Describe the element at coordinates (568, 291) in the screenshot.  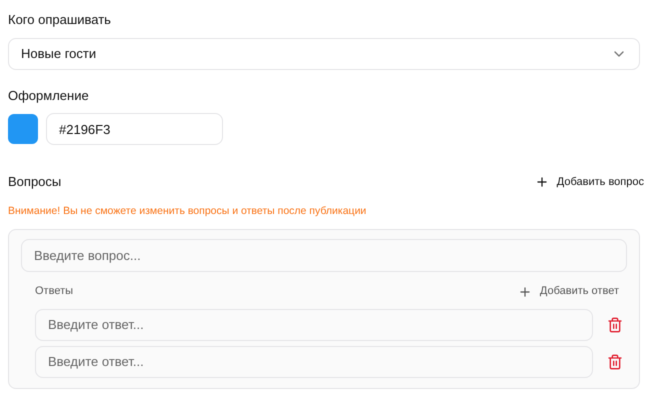
I see `add-answer-button: Добавить ответ` at that location.